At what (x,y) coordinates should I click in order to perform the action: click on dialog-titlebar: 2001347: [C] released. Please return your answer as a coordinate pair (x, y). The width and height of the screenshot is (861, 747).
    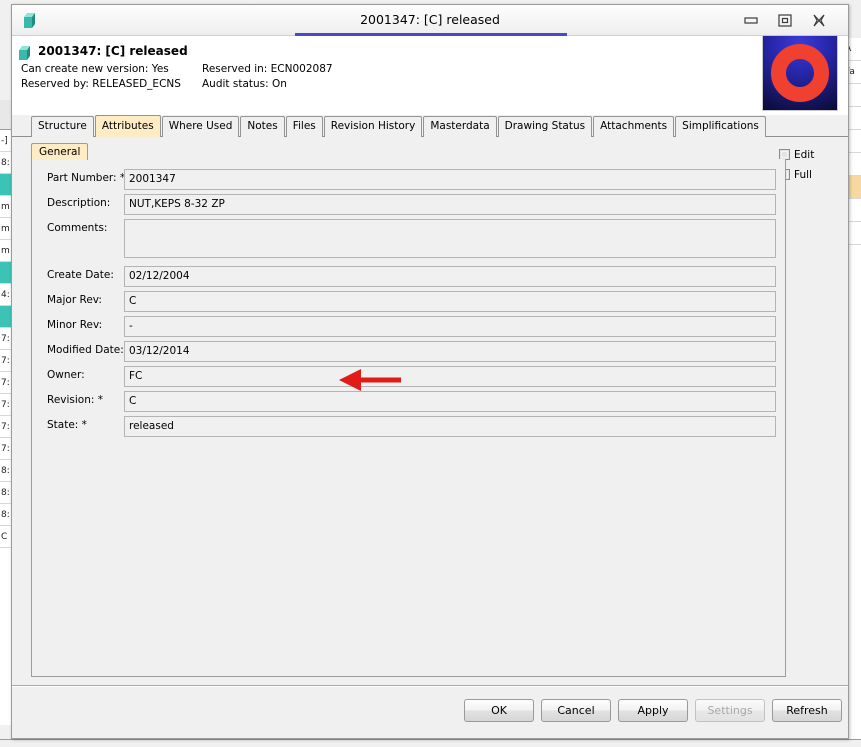
    Looking at the image, I should click on (430, 20).